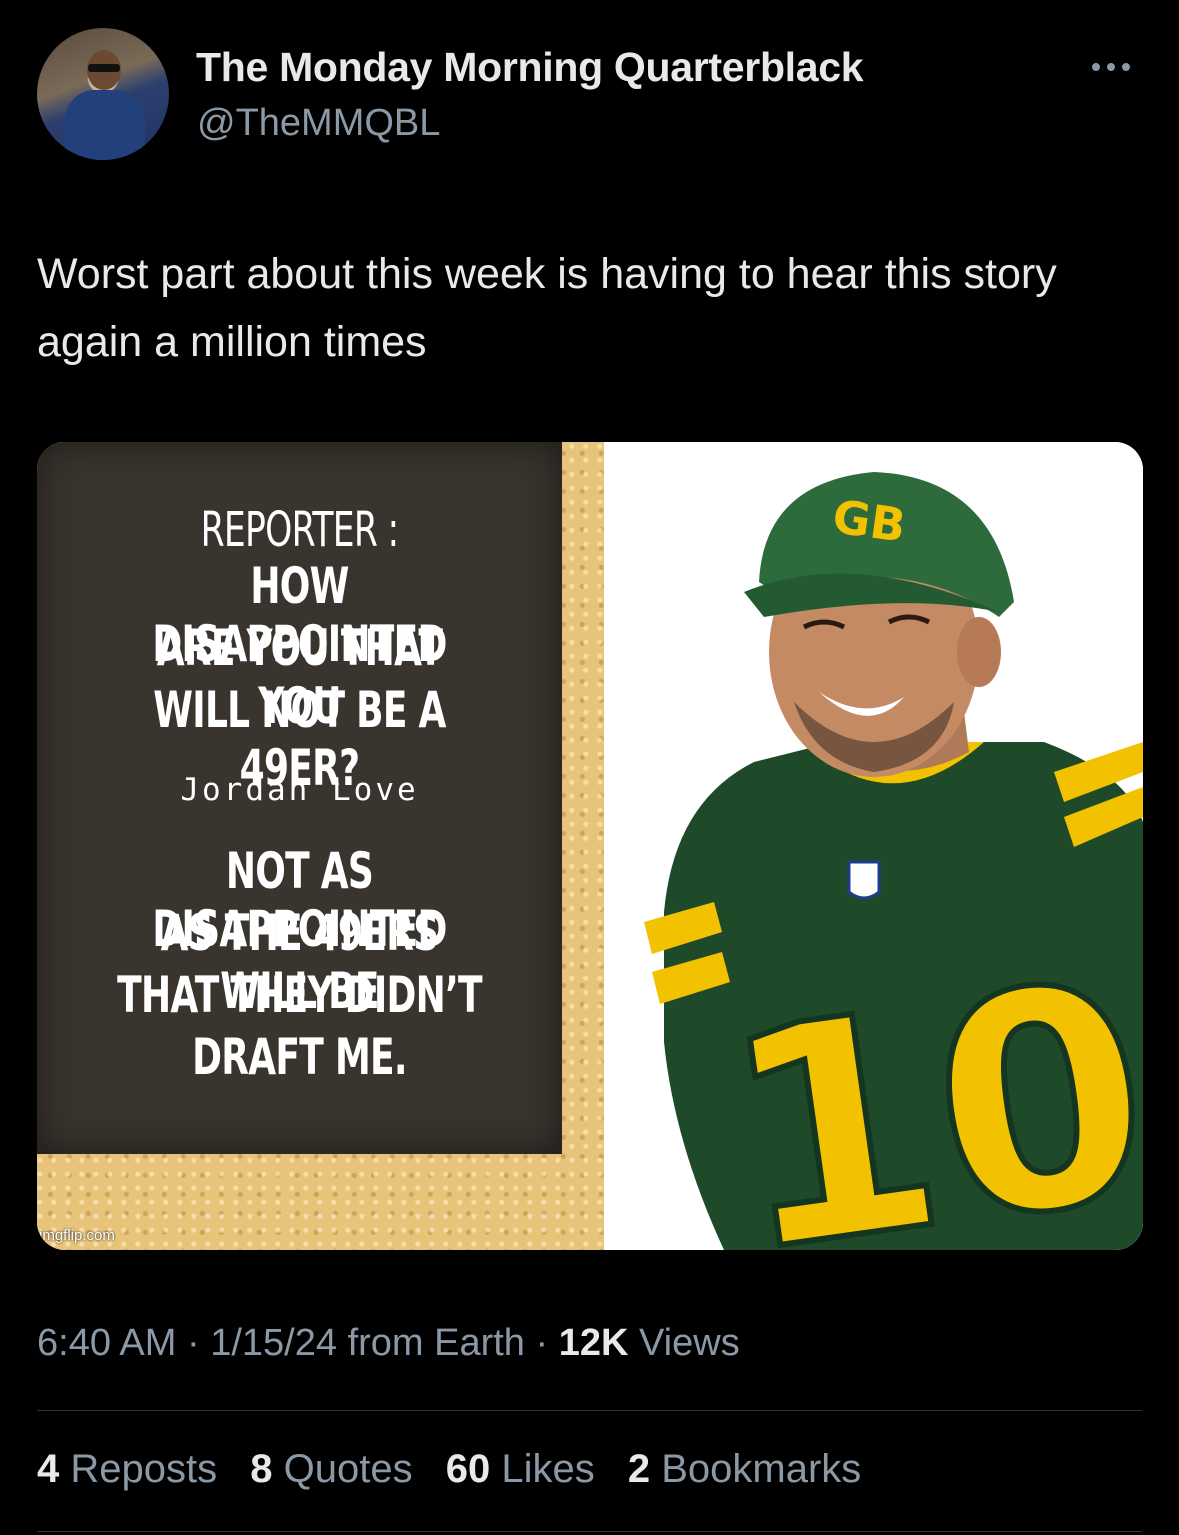  What do you see at coordinates (869, 521) in the screenshot?
I see `cap-logo: GB` at bounding box center [869, 521].